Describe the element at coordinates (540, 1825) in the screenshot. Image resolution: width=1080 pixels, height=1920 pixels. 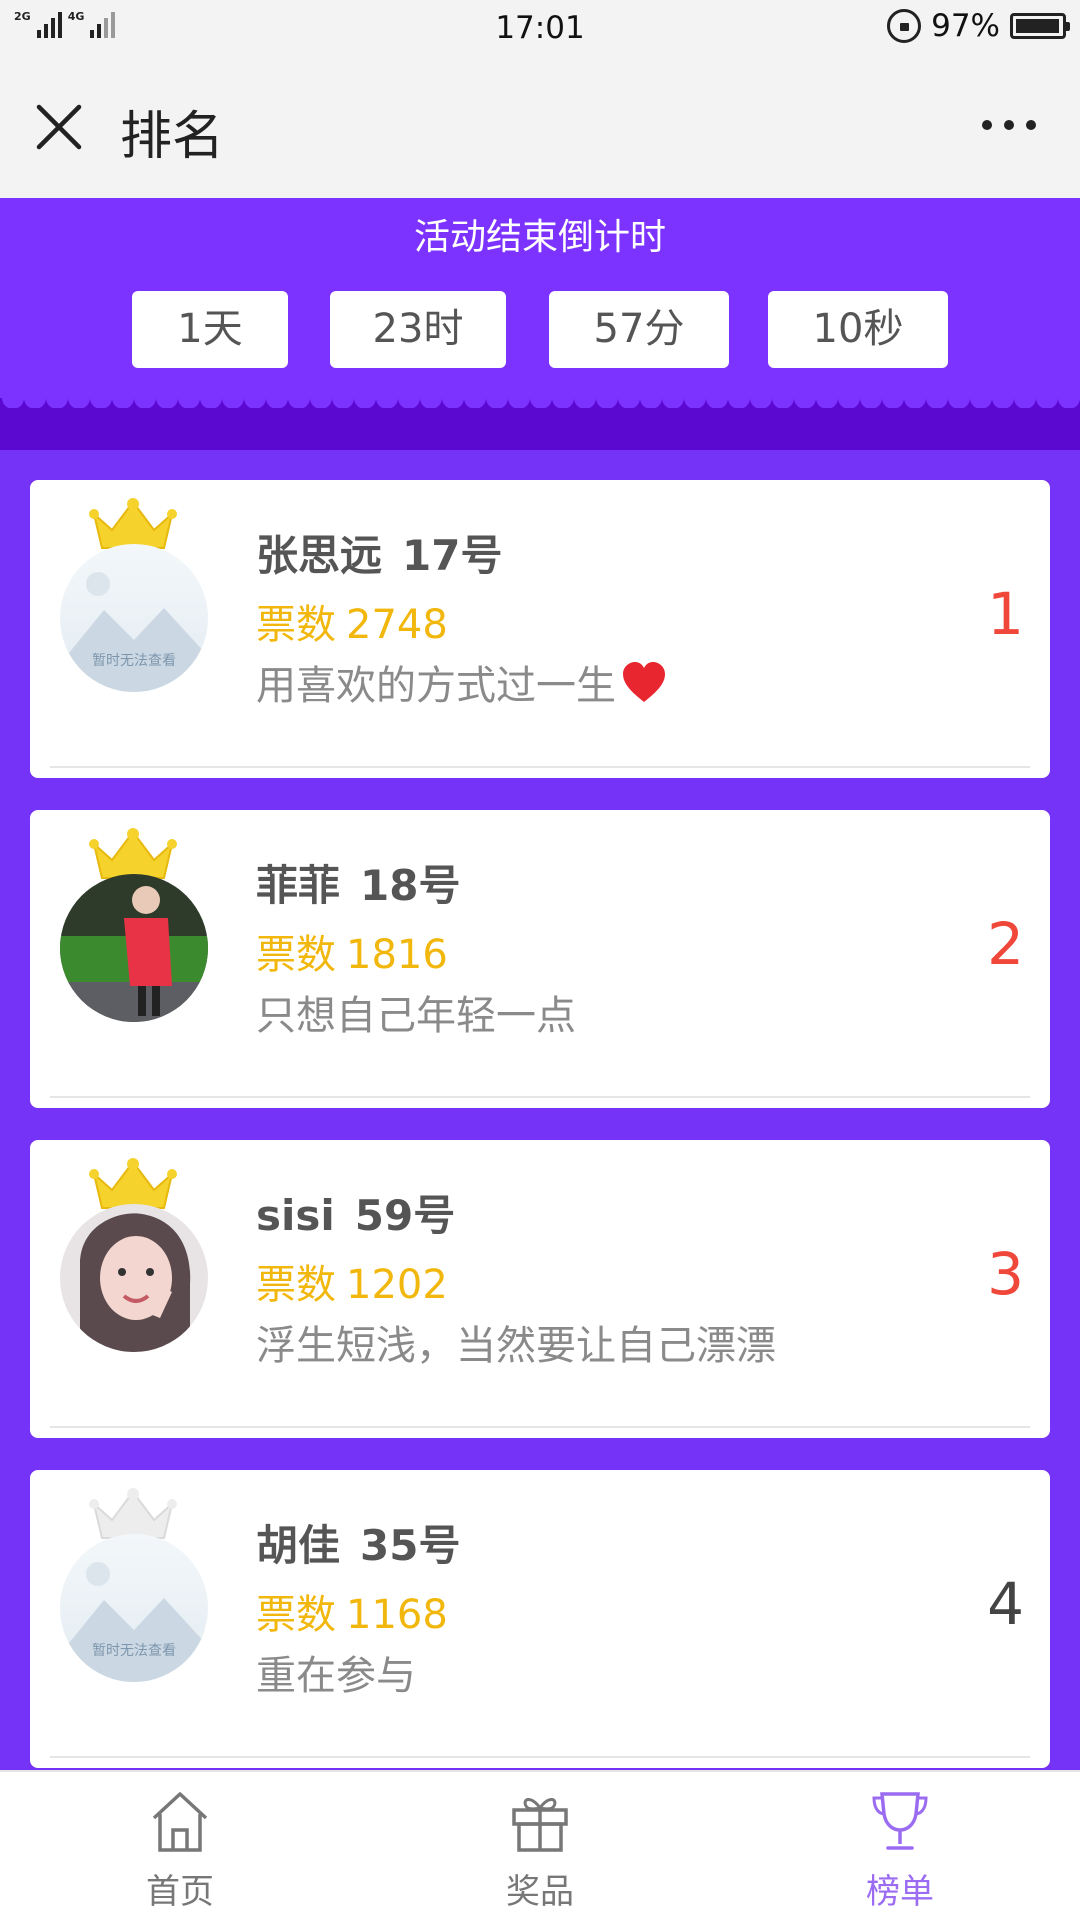
I see `gift-icon` at that location.